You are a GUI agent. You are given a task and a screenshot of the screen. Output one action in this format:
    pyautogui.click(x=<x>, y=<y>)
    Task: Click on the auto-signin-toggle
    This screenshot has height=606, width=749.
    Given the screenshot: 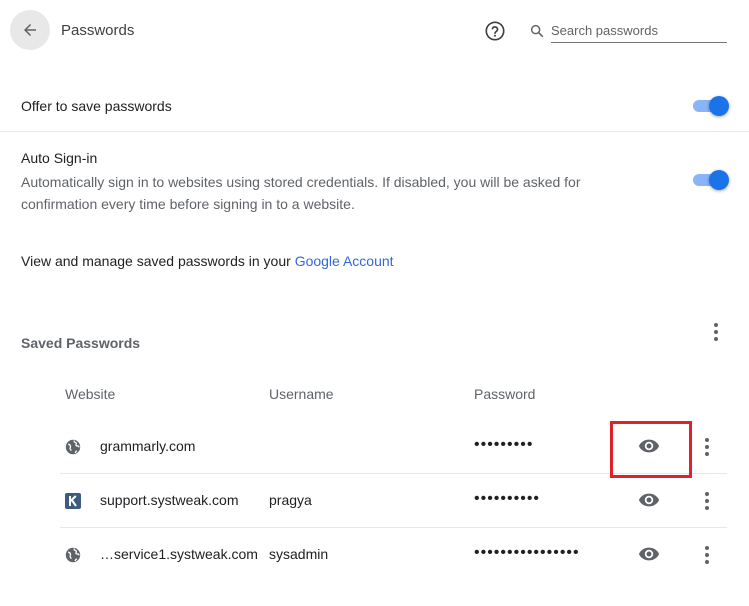 What is the action you would take?
    pyautogui.click(x=711, y=180)
    